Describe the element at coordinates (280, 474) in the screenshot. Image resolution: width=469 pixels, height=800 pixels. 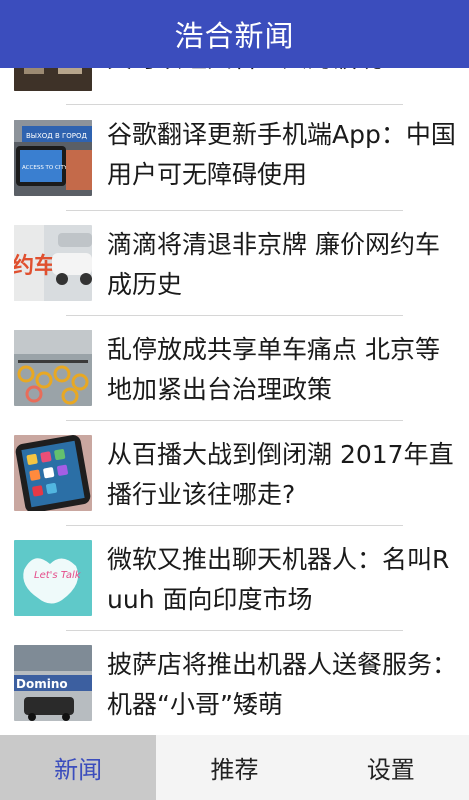
I see `news-title: 从百播大战到倒闭潮 2017年直播行业该往哪走?` at that location.